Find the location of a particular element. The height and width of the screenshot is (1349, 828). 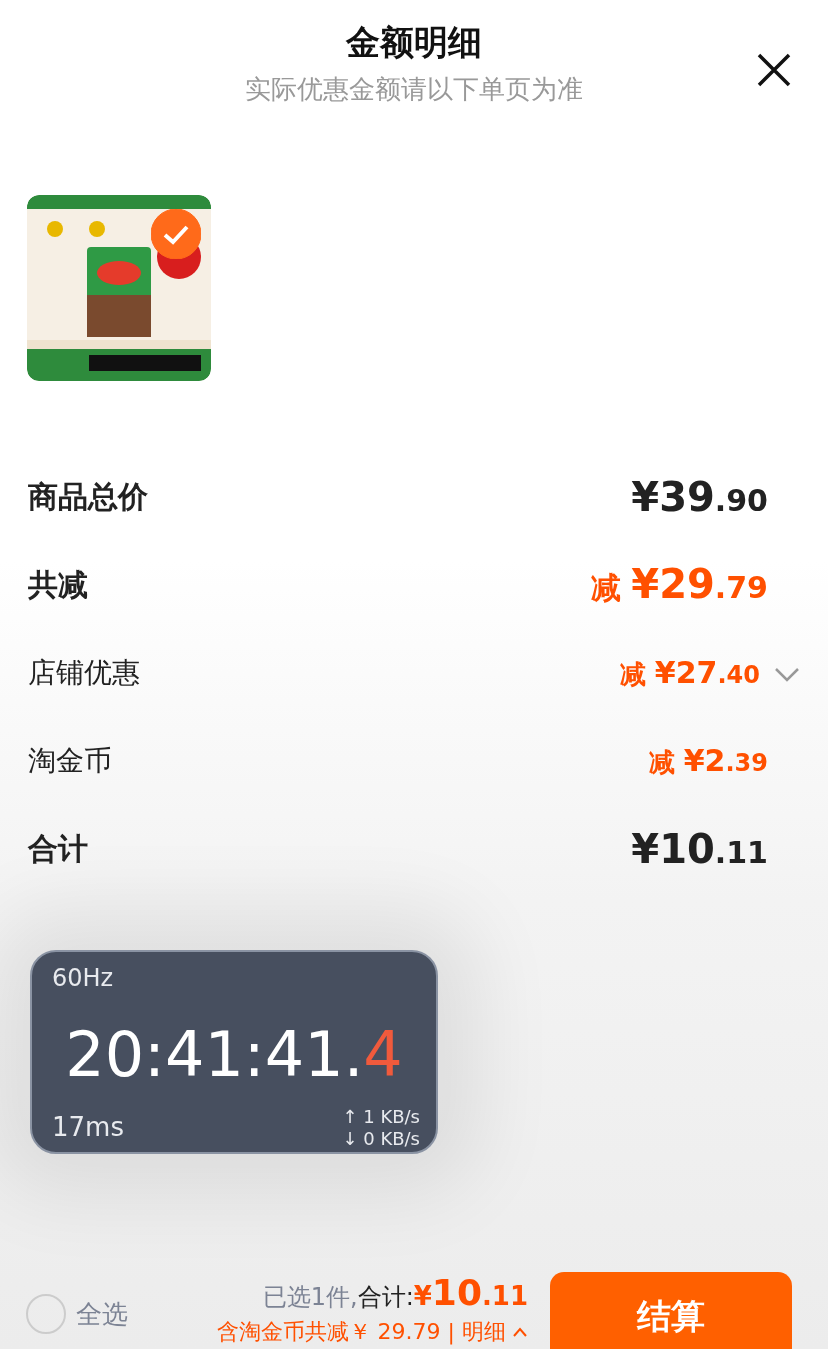

close-icon is located at coordinates (774, 70).